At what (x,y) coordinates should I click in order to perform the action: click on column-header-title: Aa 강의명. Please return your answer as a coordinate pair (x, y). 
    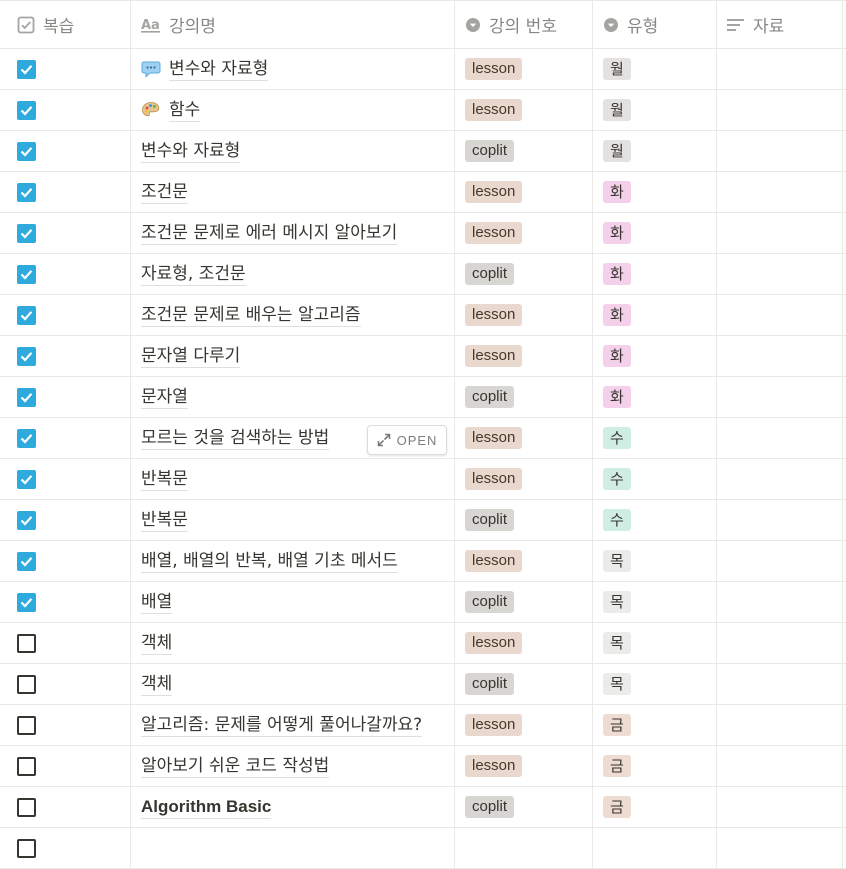
    Looking at the image, I should click on (293, 24).